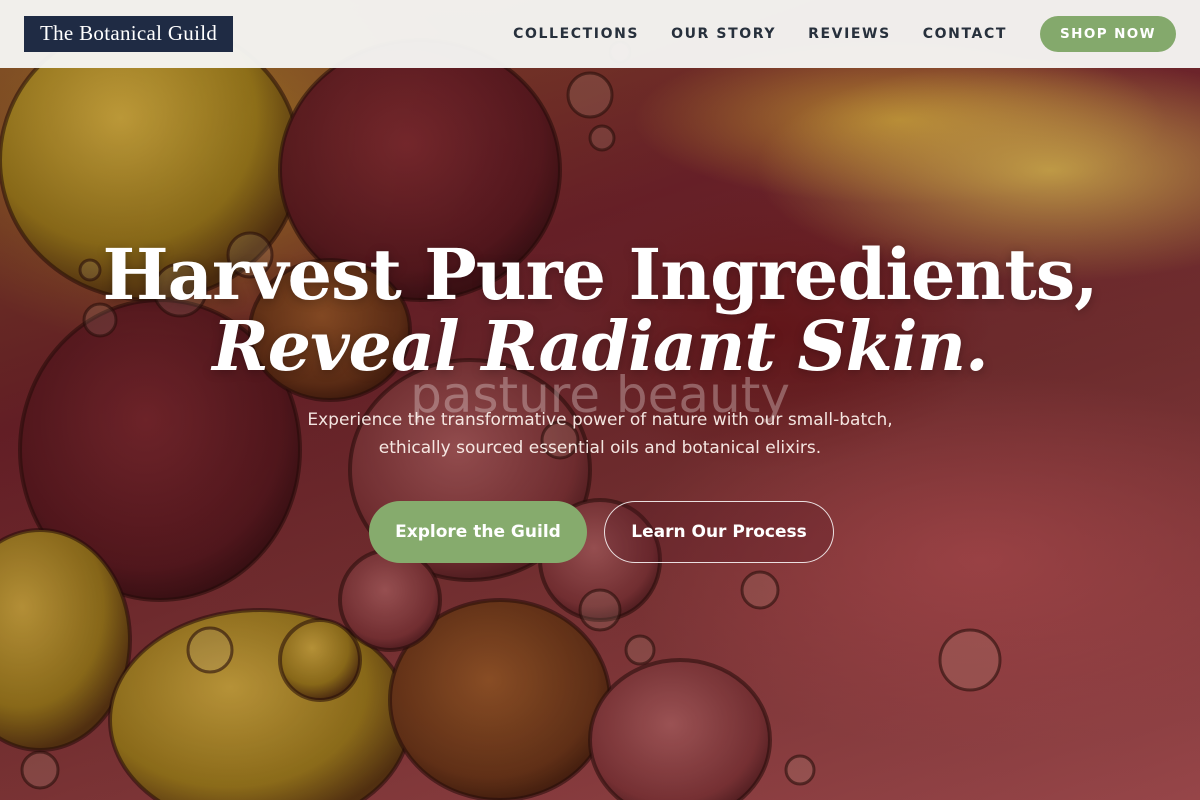 The width and height of the screenshot is (1200, 800). Describe the element at coordinates (849, 34) in the screenshot. I see `nav-reviews: REVIEWS` at that location.